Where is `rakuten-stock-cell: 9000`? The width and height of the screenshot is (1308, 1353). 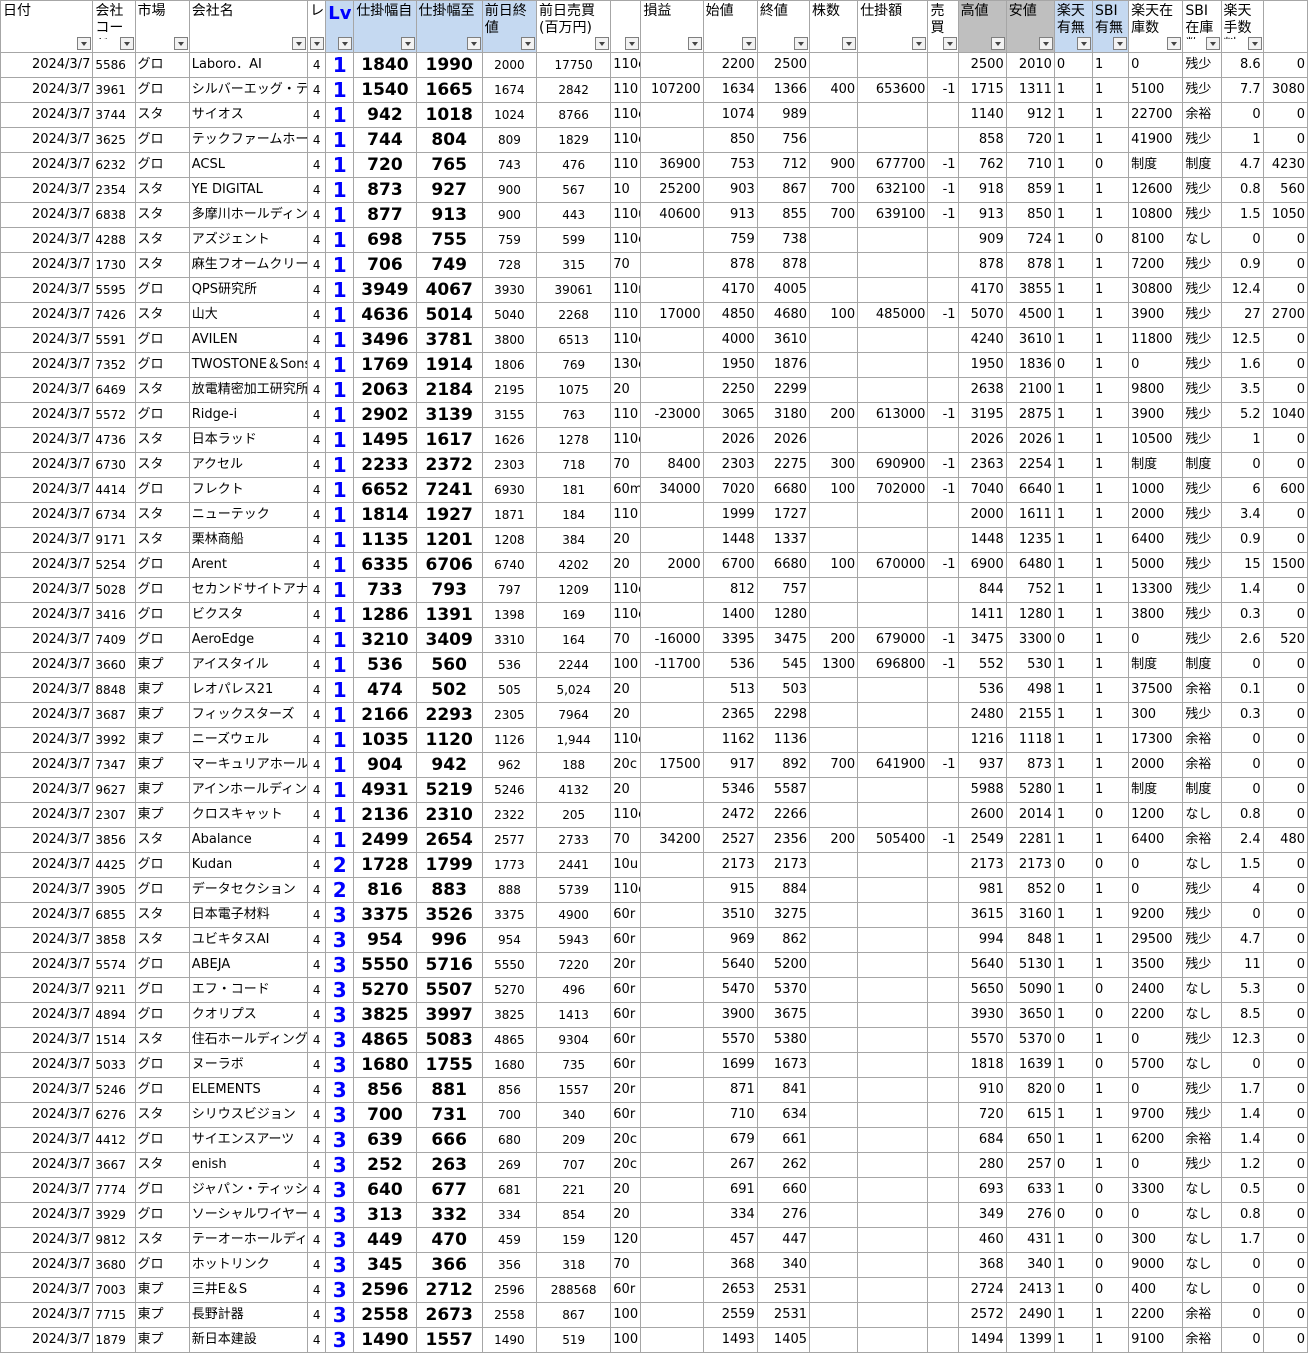 rakuten-stock-cell: 9000 is located at coordinates (1156, 1265).